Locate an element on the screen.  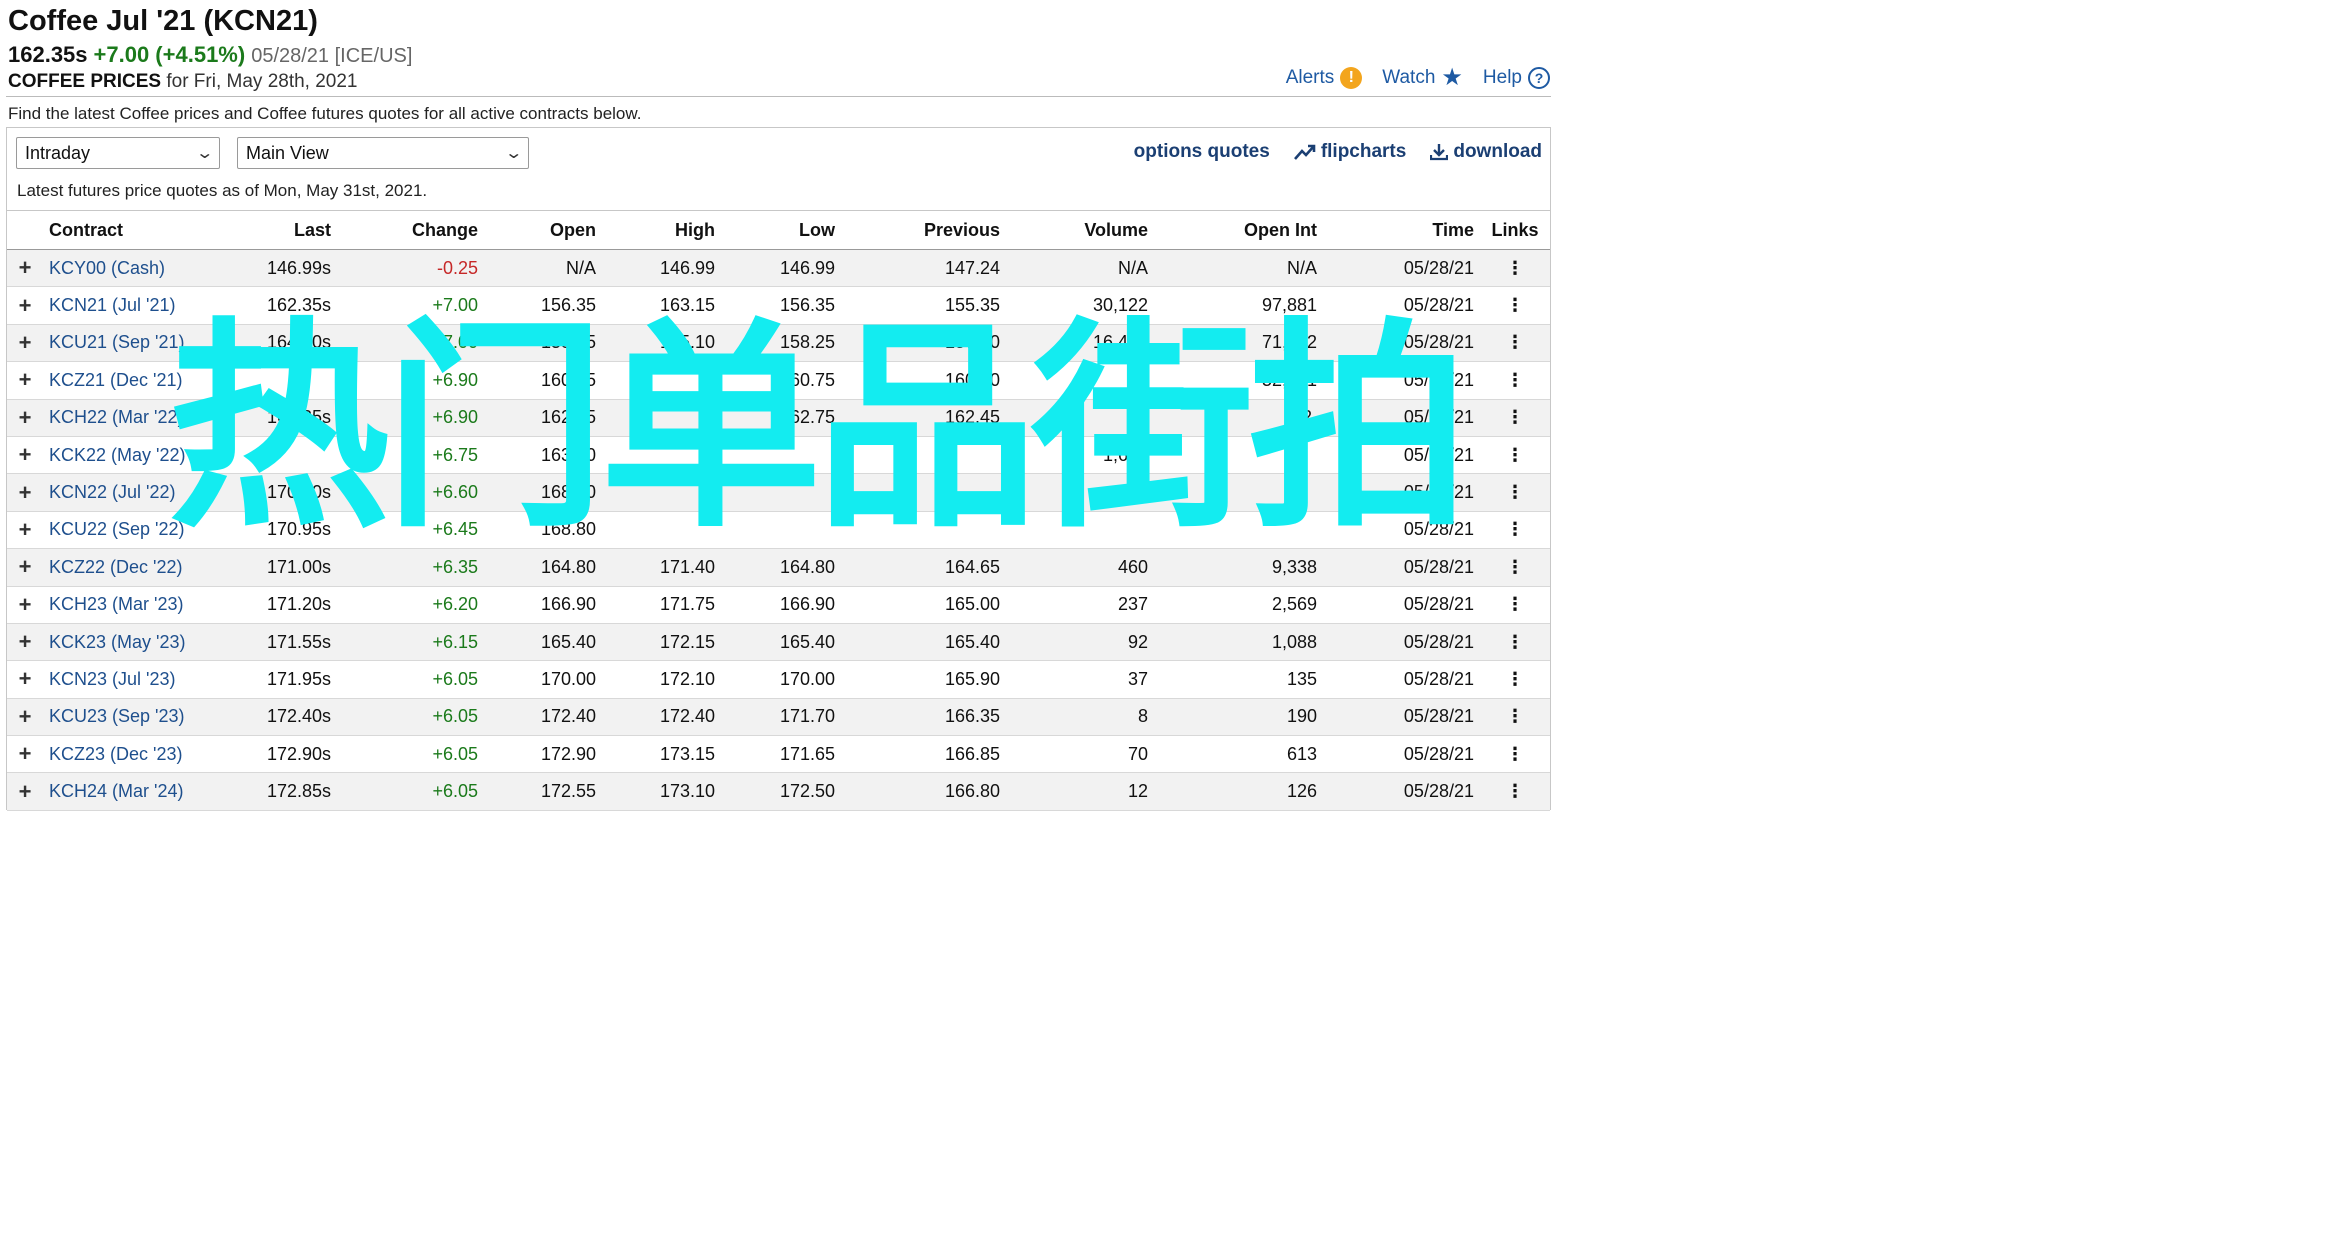
cell-low: 170.00 is located at coordinates (781, 679).